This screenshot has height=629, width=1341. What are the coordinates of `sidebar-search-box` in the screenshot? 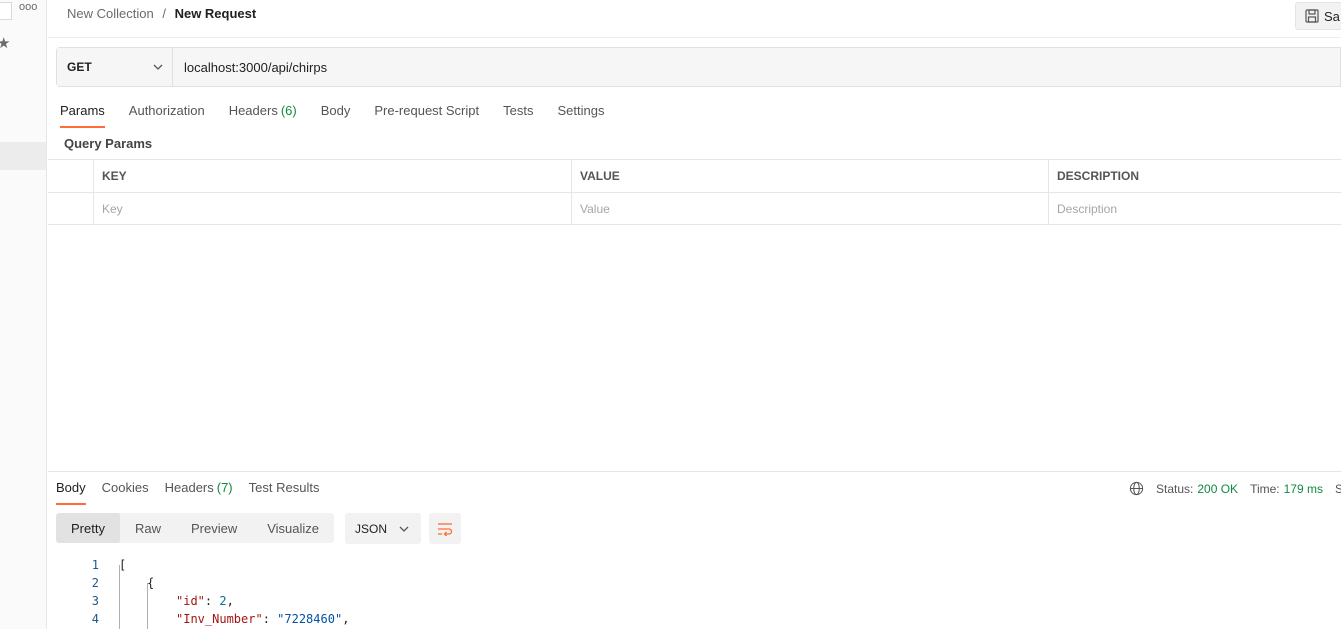 It's located at (6, 11).